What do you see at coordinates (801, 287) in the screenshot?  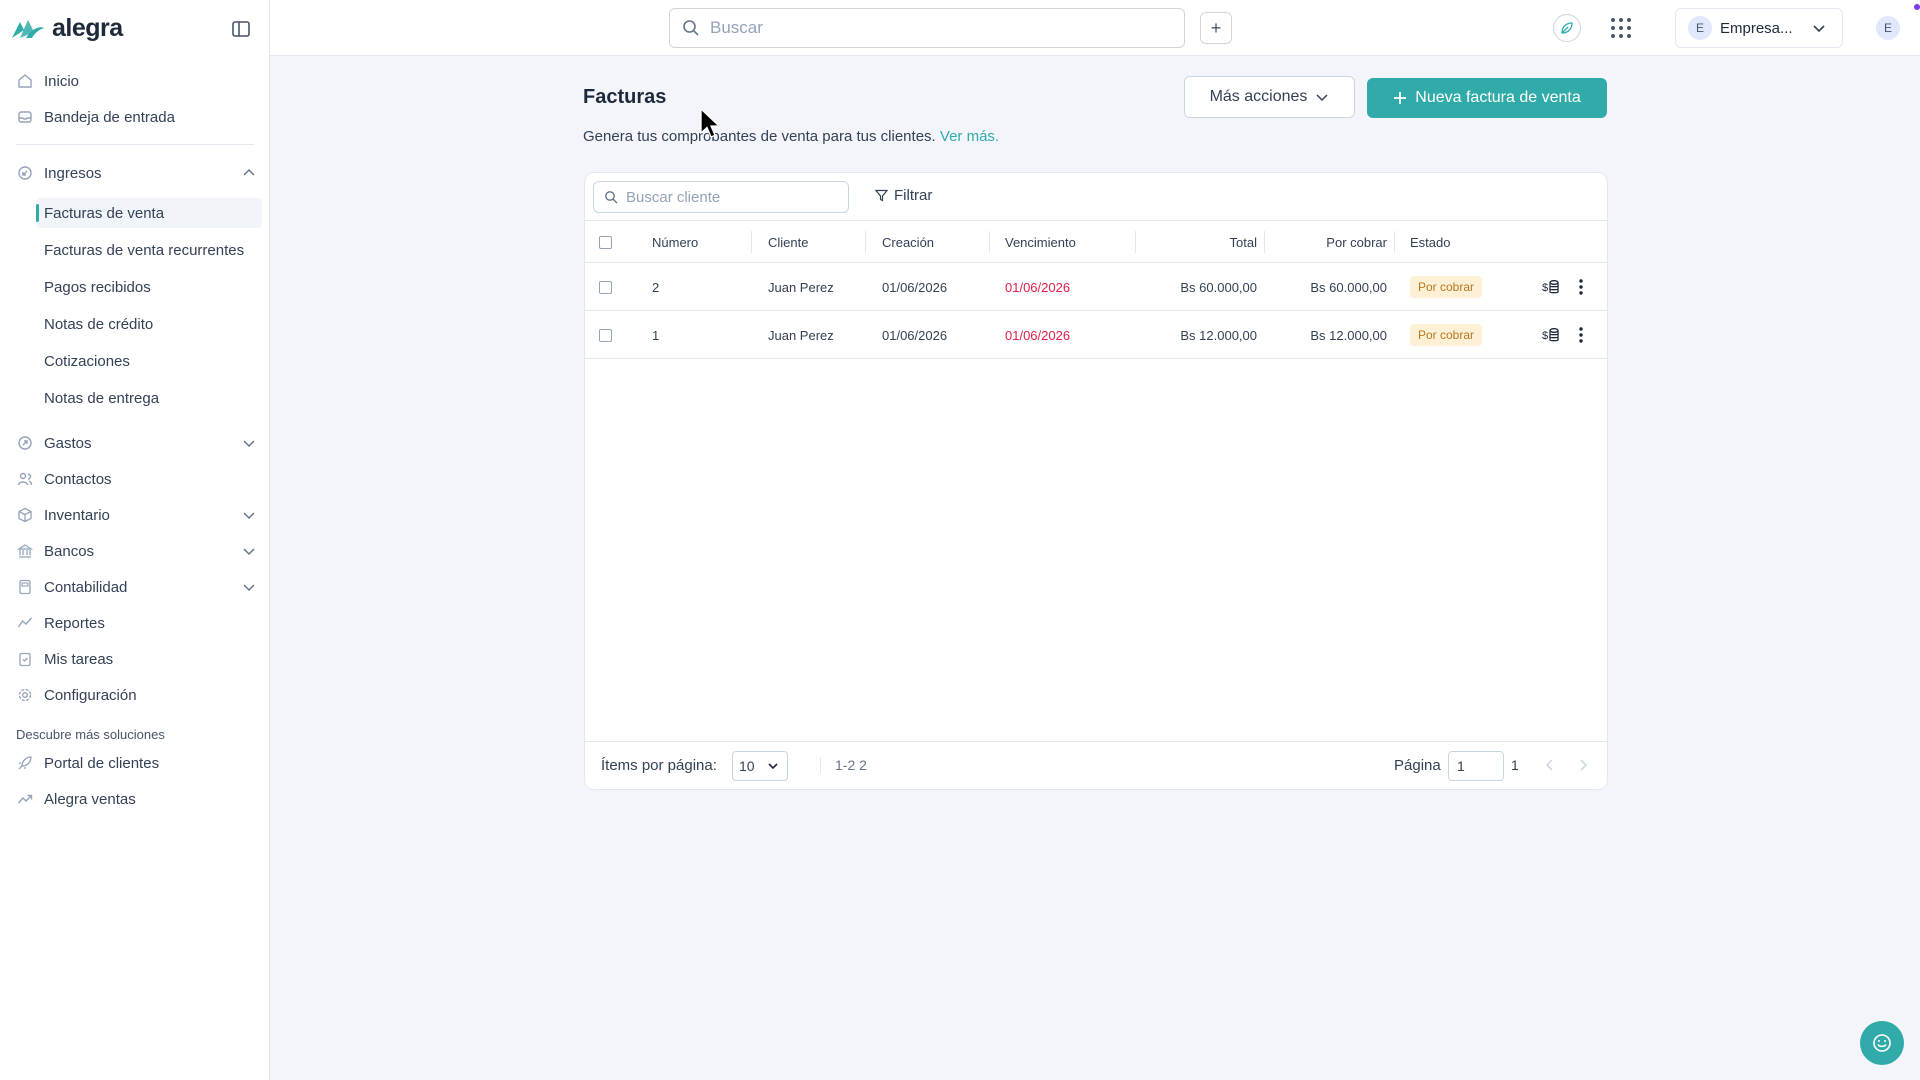 I see `invoice-client: Juan Perez` at bounding box center [801, 287].